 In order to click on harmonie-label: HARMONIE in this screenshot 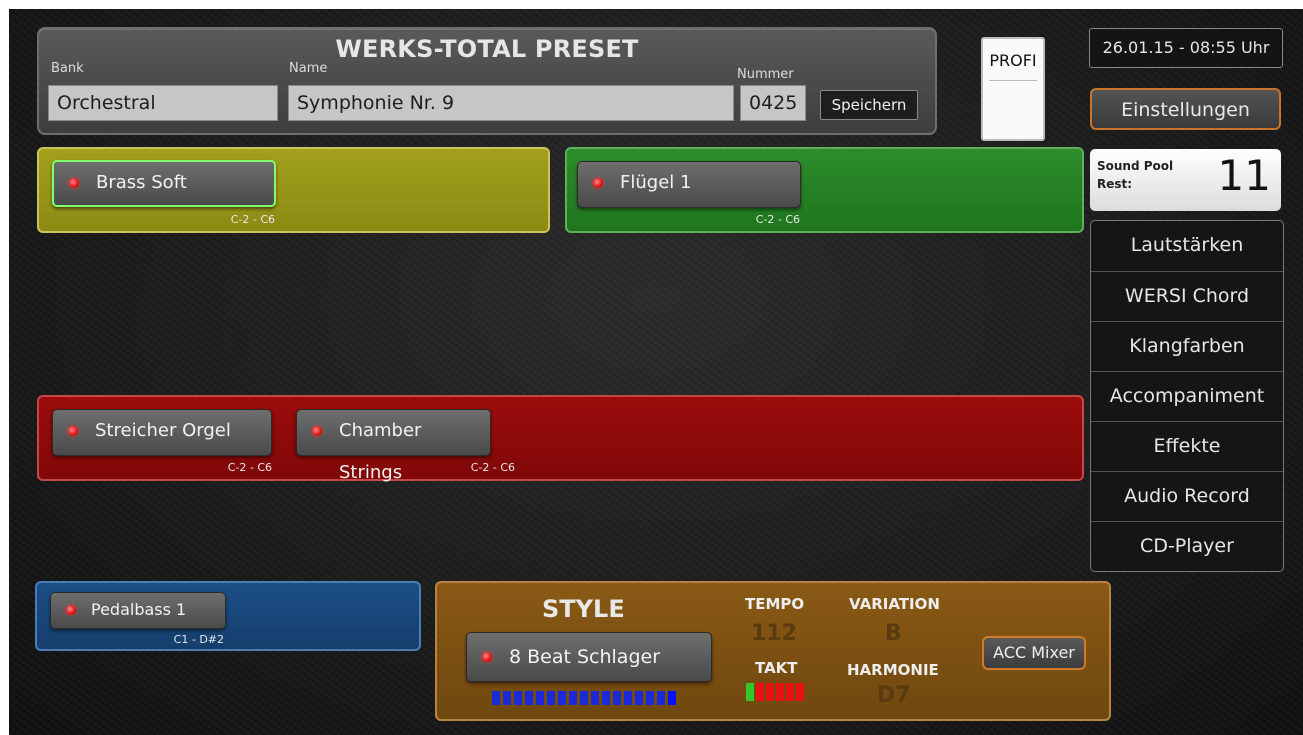, I will do `click(893, 670)`.